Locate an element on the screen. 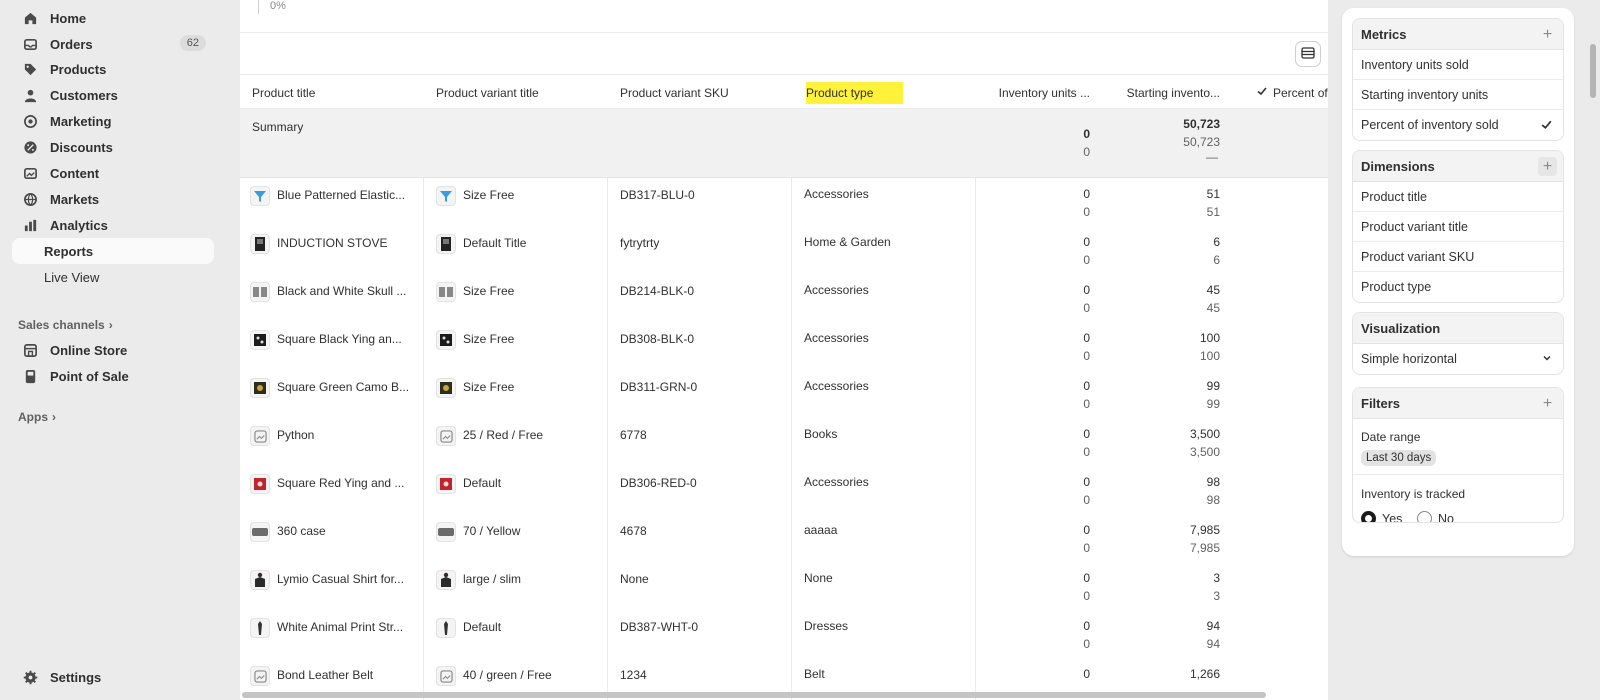 Image resolution: width=1600 pixels, height=700 pixels. cell-variant-title: Default Title is located at coordinates (533, 243).